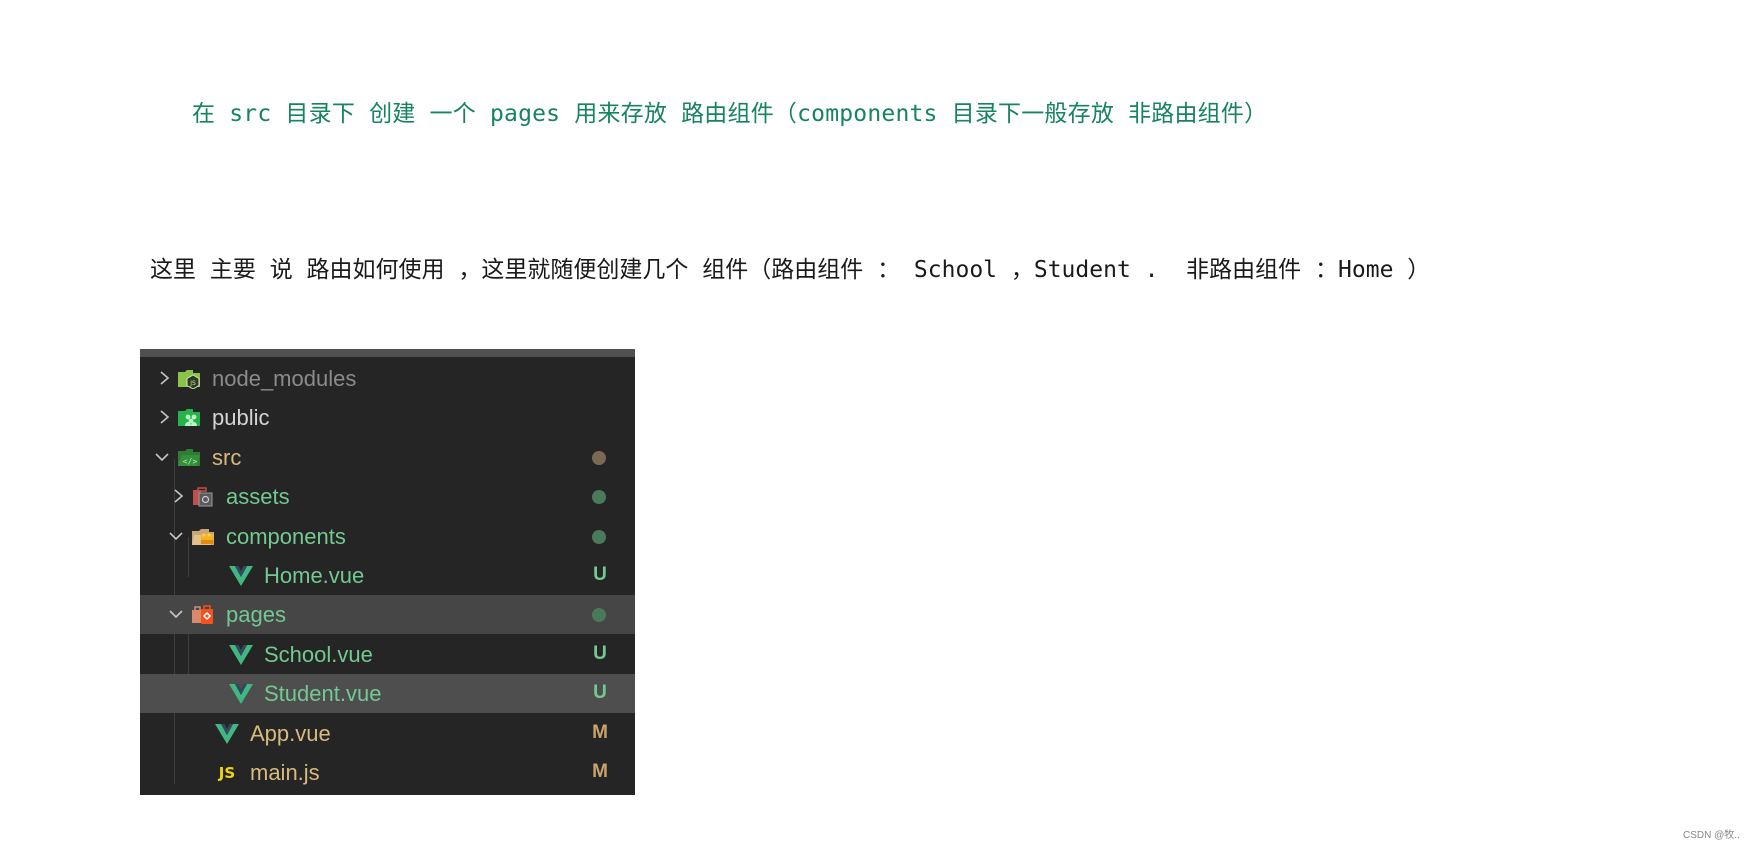 The width and height of the screenshot is (1754, 847). I want to click on explorer-item-label: App.vue, so click(290, 733).